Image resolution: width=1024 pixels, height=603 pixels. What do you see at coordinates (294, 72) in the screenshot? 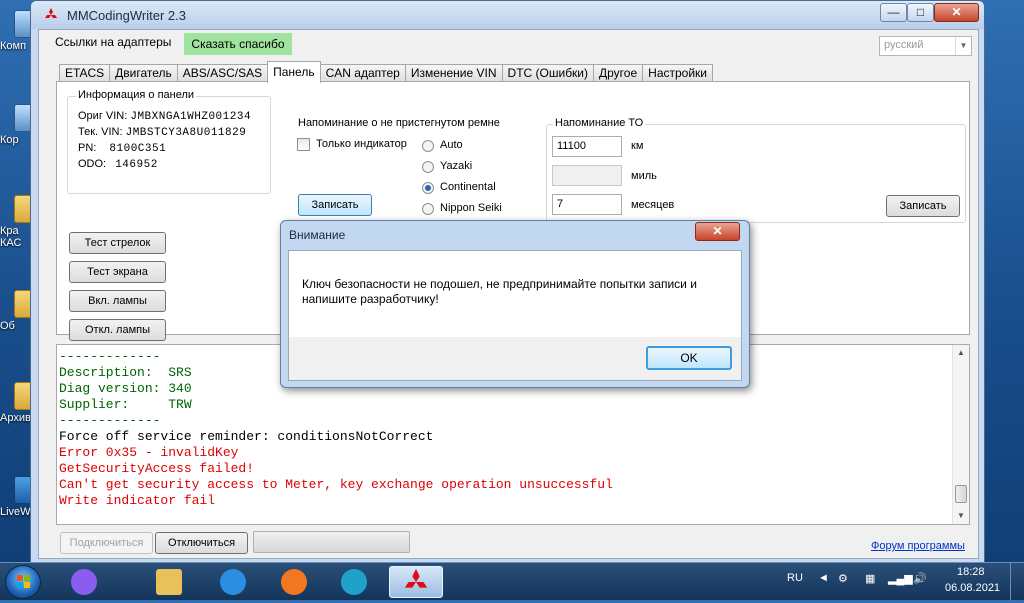
I see `tab-panel: Панель` at bounding box center [294, 72].